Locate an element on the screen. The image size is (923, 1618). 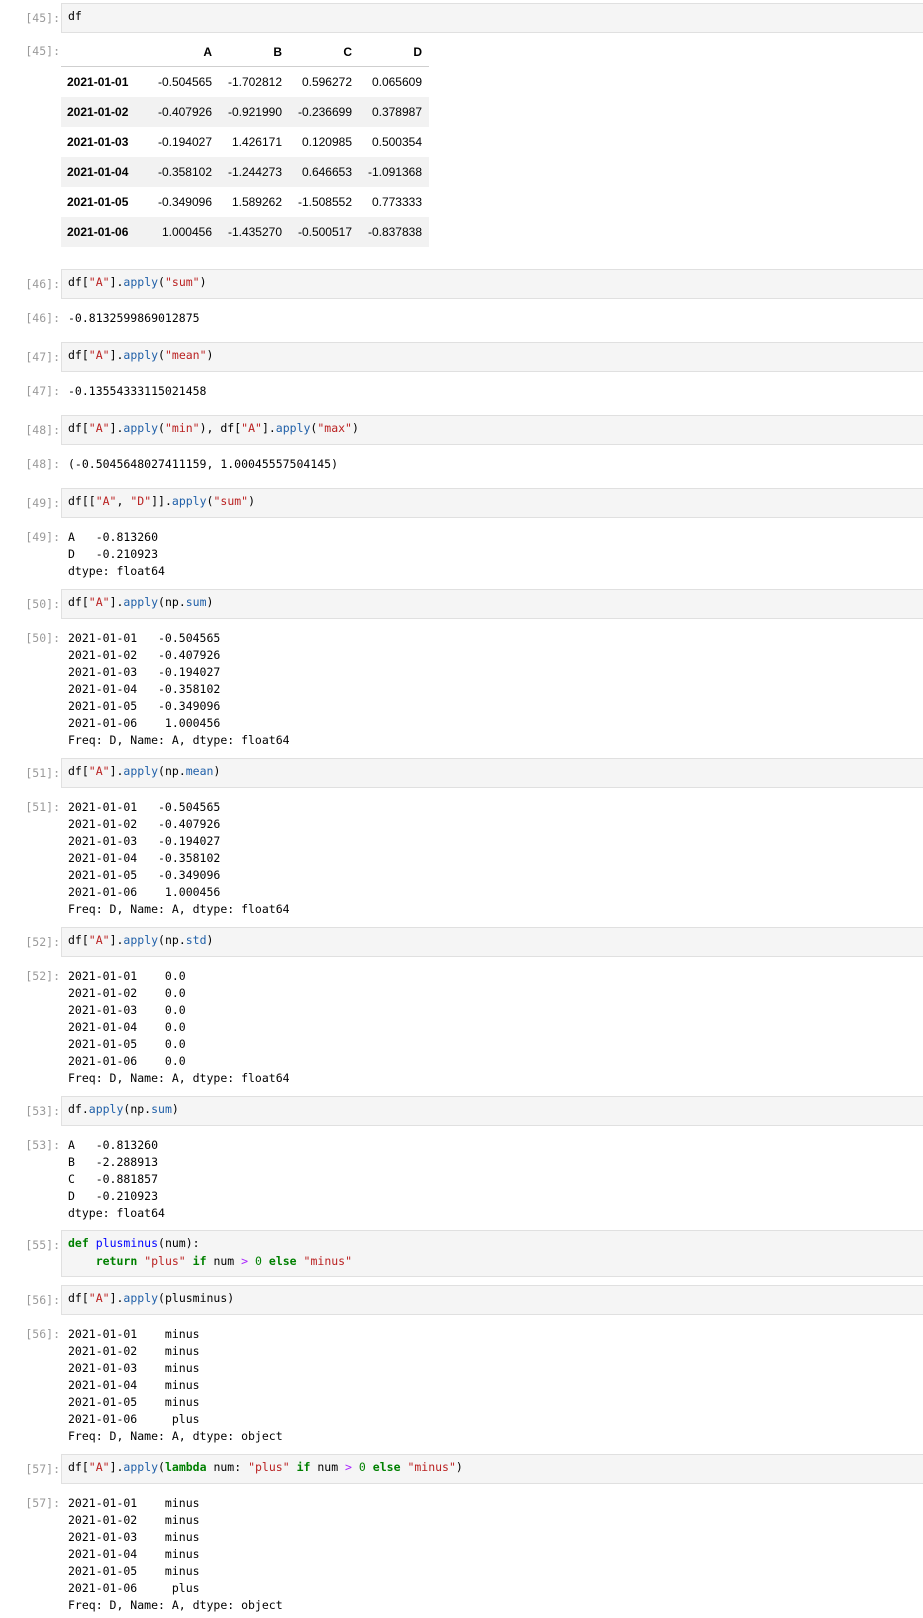
table-cell: -1.091368 is located at coordinates (394, 172).